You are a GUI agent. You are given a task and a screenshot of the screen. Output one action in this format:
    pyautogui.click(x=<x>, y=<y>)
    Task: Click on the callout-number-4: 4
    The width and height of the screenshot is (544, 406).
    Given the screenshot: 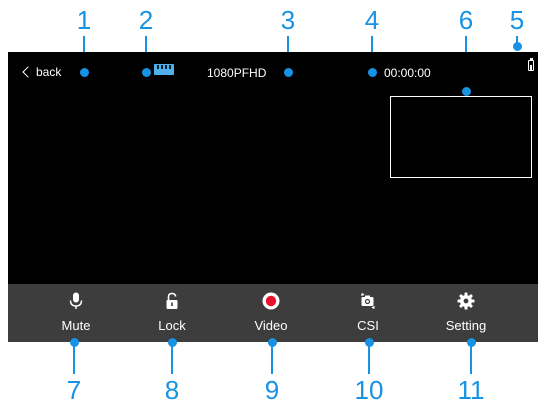 What is the action you would take?
    pyautogui.click(x=372, y=20)
    